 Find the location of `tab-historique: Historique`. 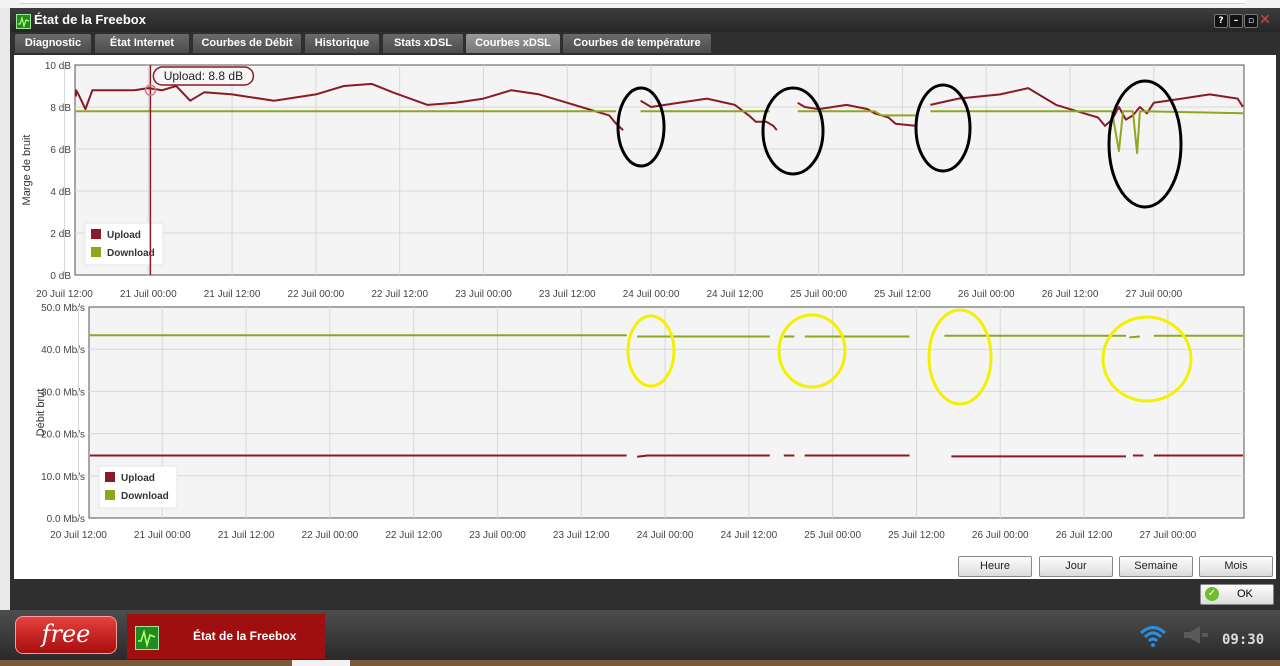

tab-historique: Historique is located at coordinates (342, 43).